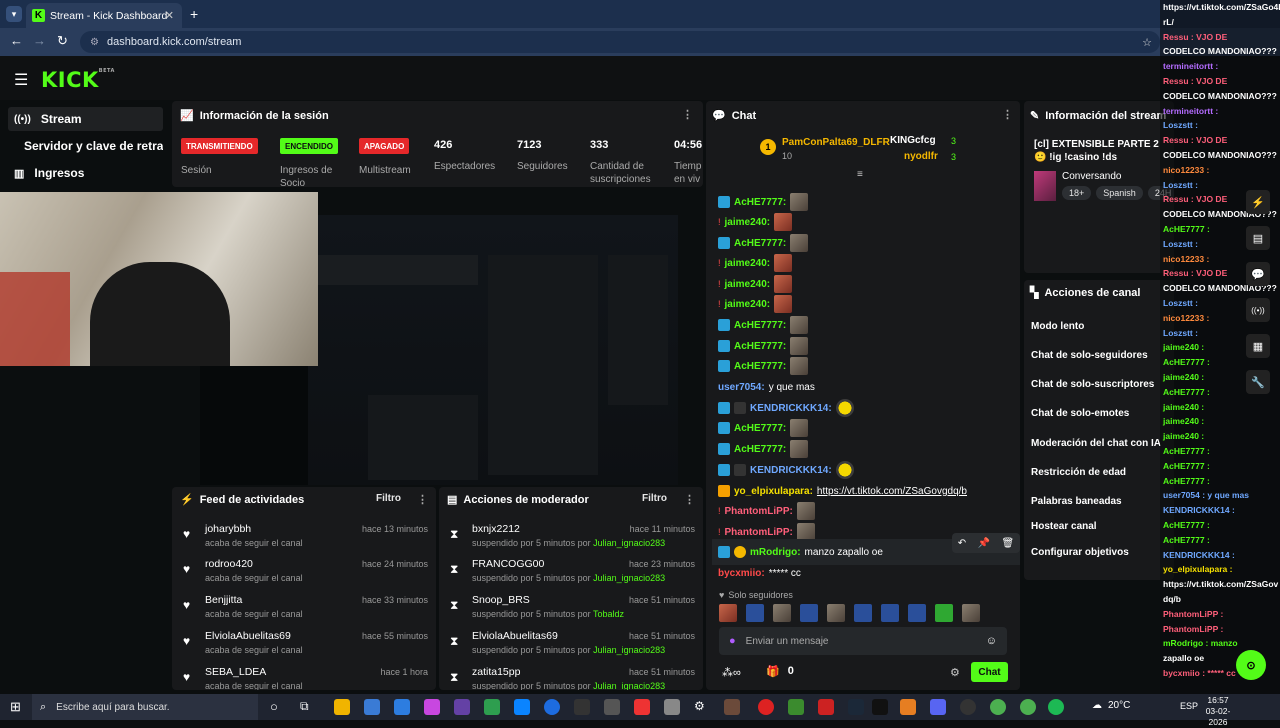  I want to click on mic-icon: ●, so click(732, 641).